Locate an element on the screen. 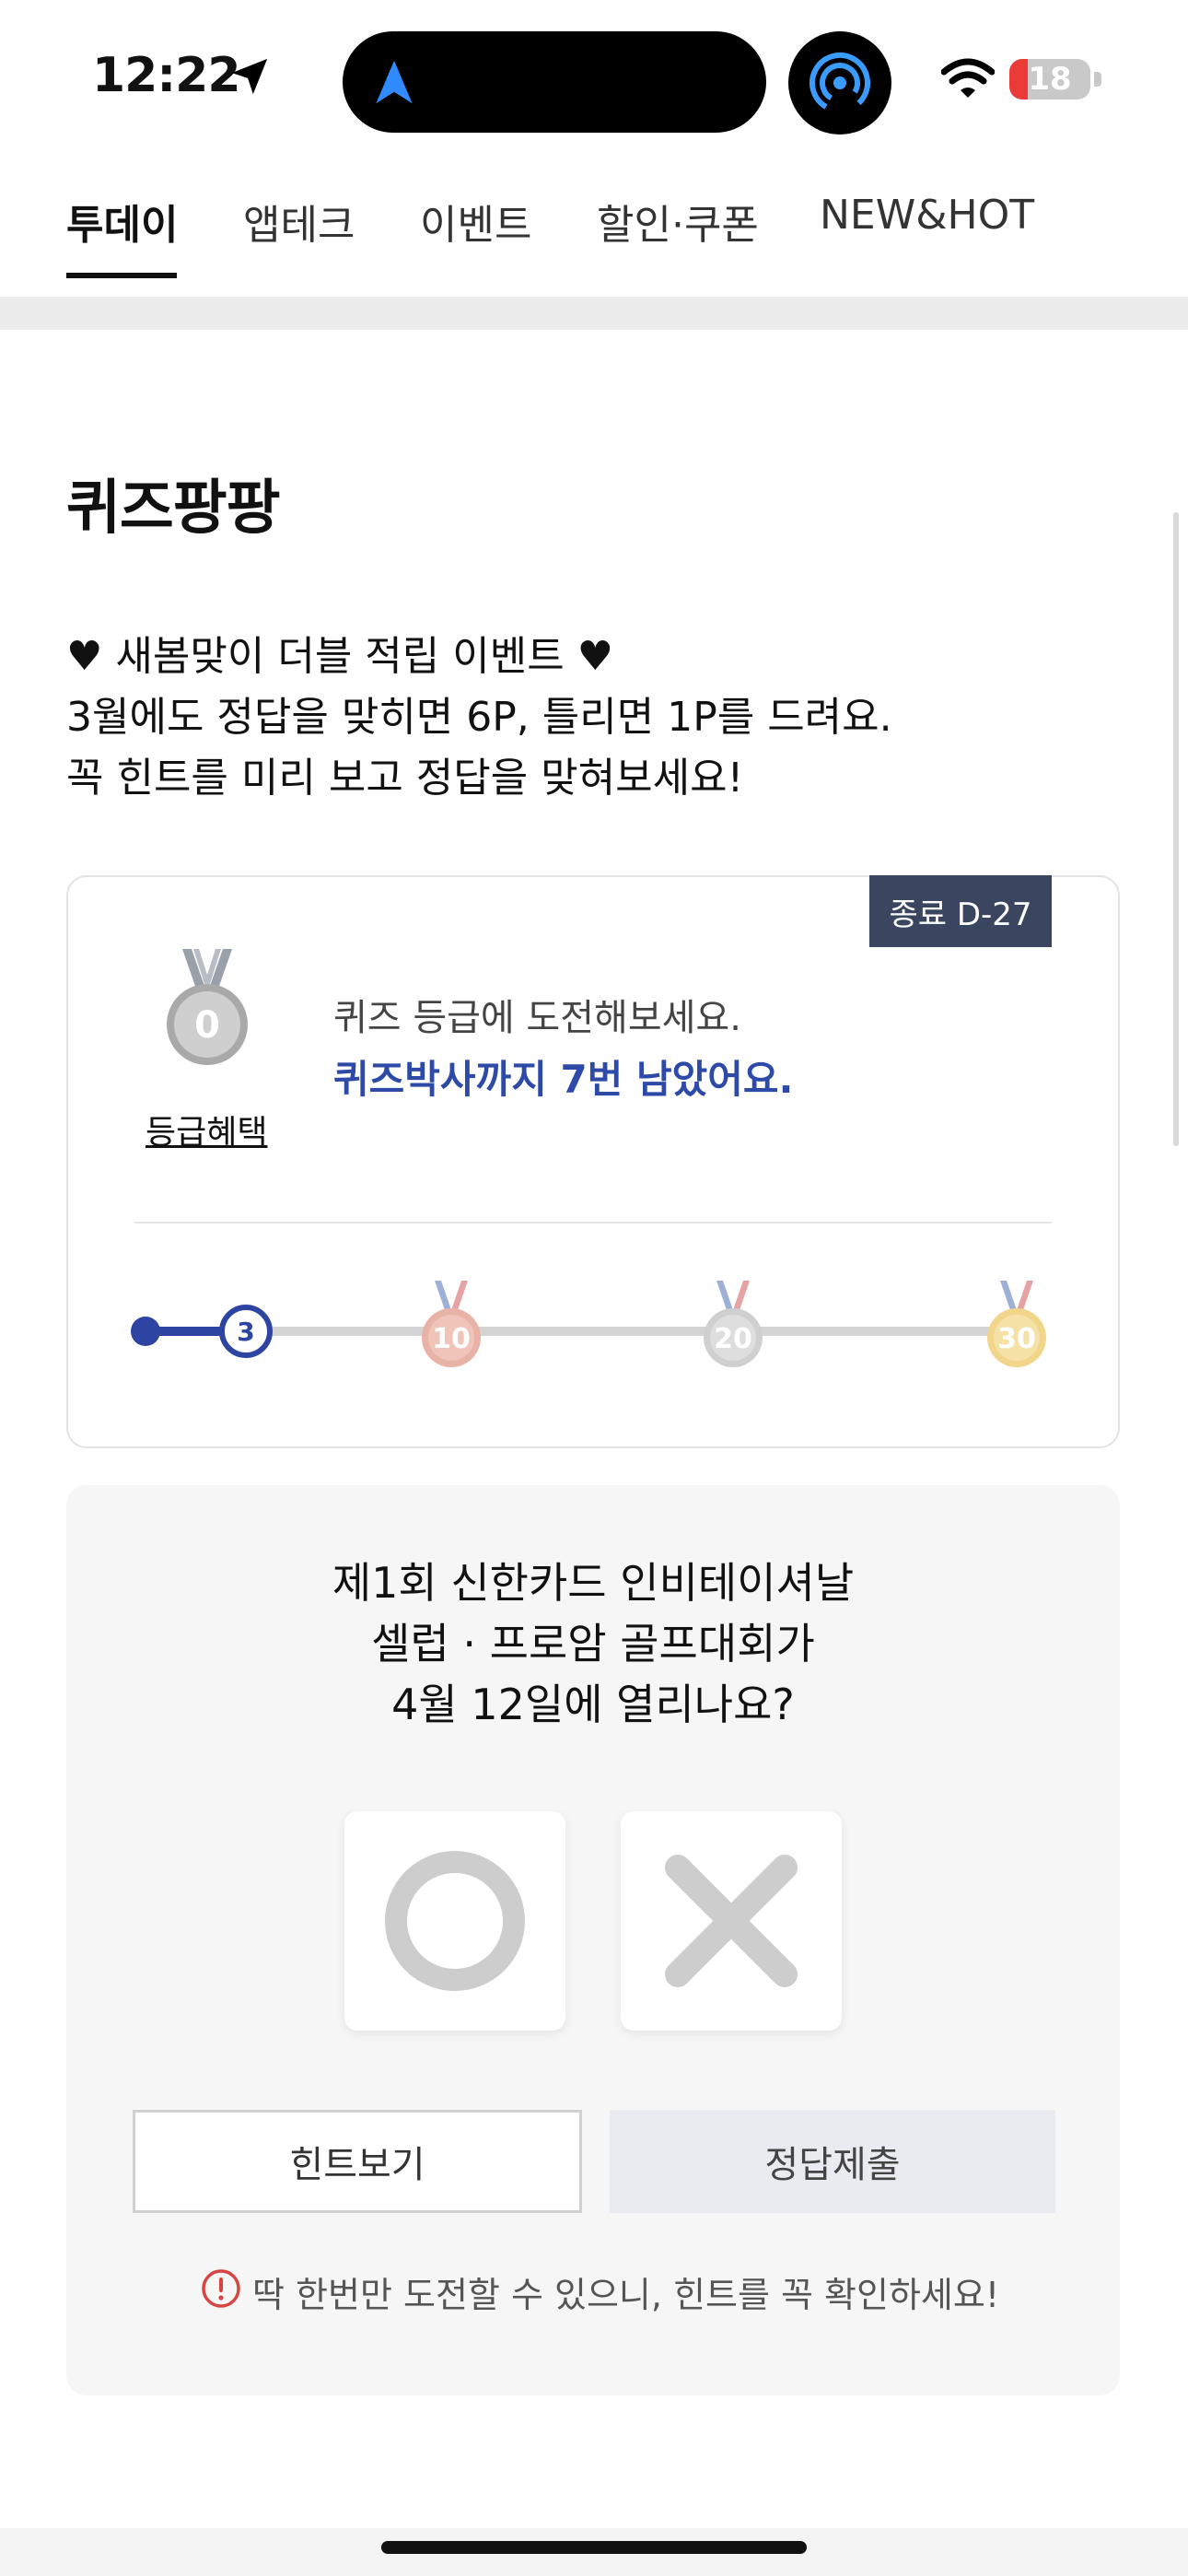 This screenshot has width=1188, height=2576. quiz-question-line: 셀럽 · 프로암 골프대회가 is located at coordinates (593, 1644).